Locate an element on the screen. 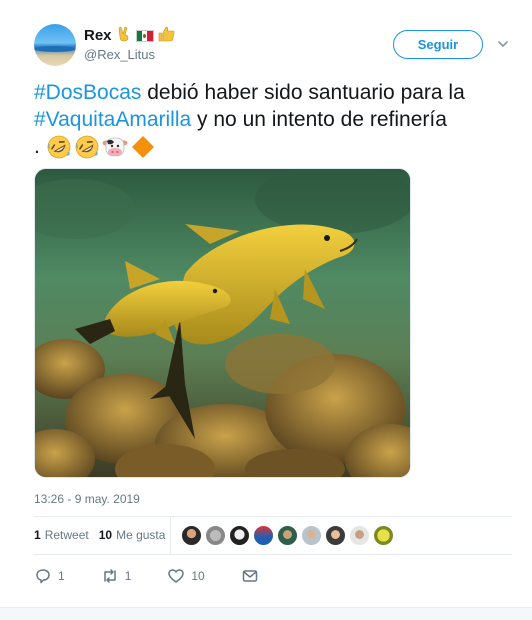 The height and width of the screenshot is (620, 532). orange-diamond-icon is located at coordinates (142, 147).